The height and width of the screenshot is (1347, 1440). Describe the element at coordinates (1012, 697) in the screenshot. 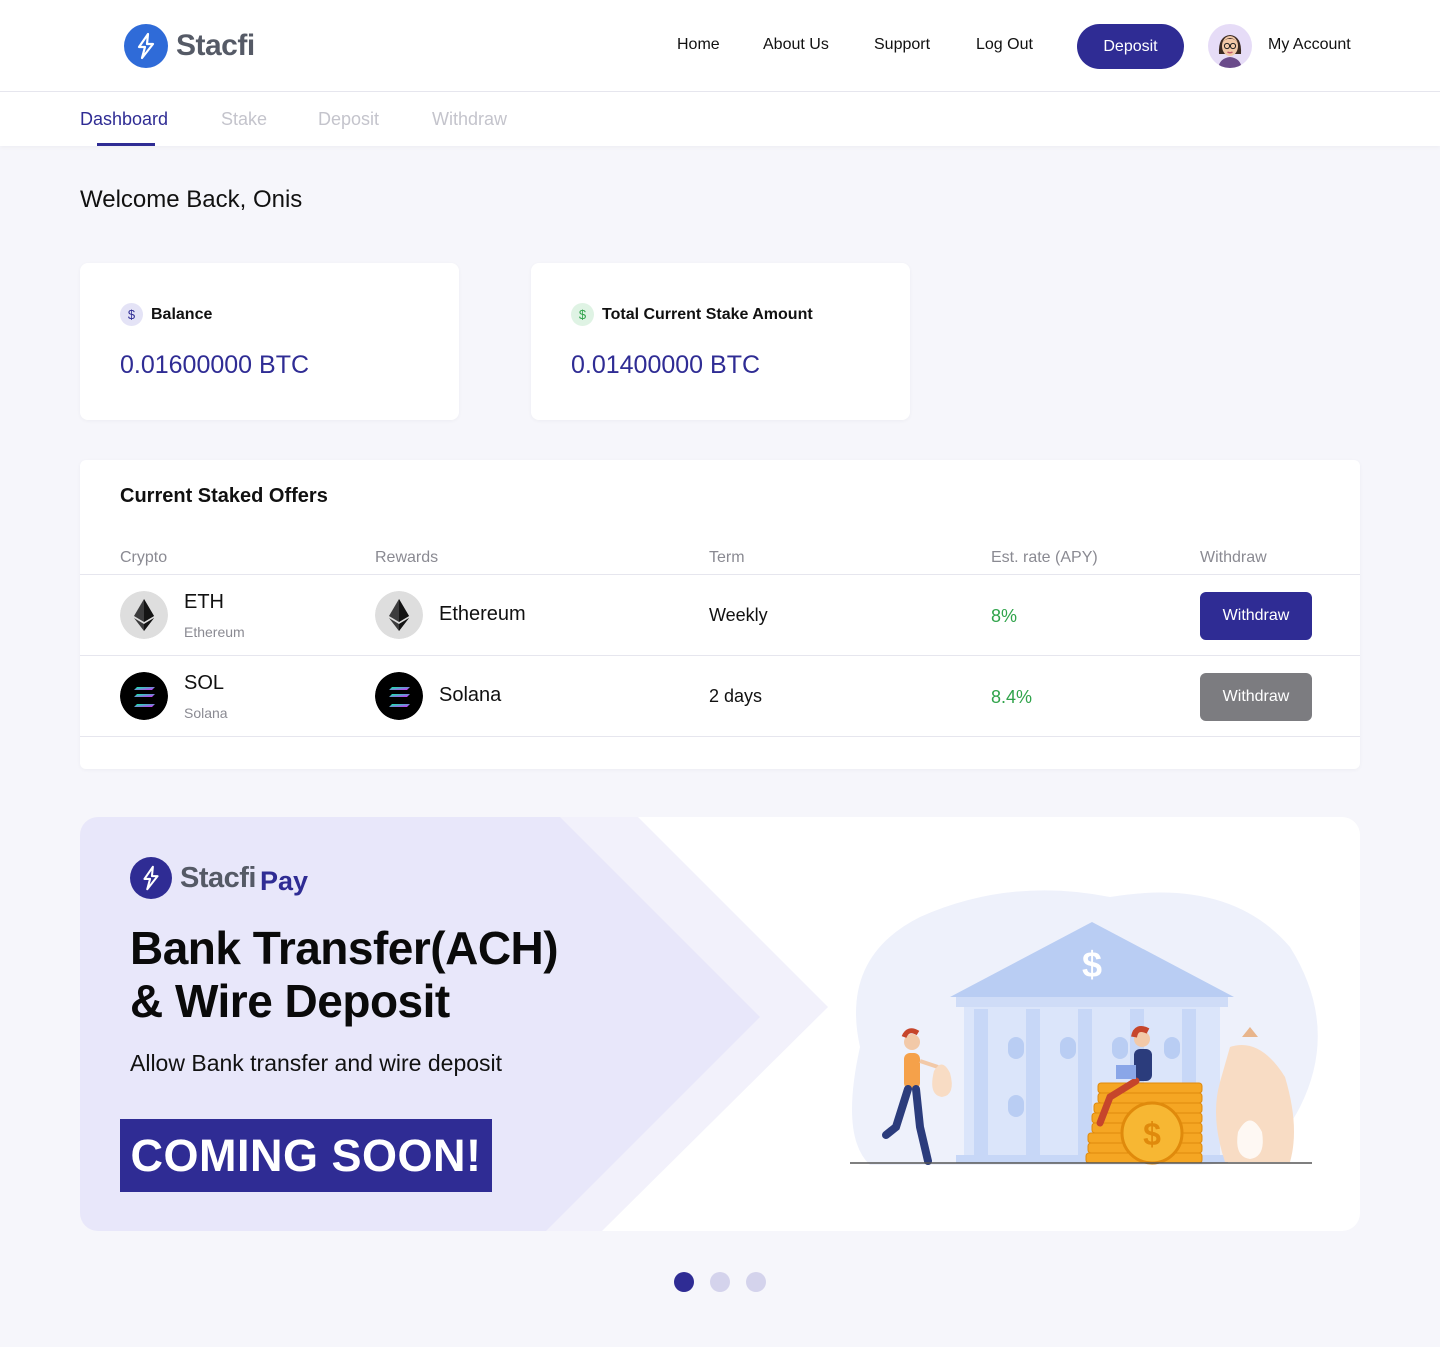

I see `apy-rate: 8.4%` at that location.